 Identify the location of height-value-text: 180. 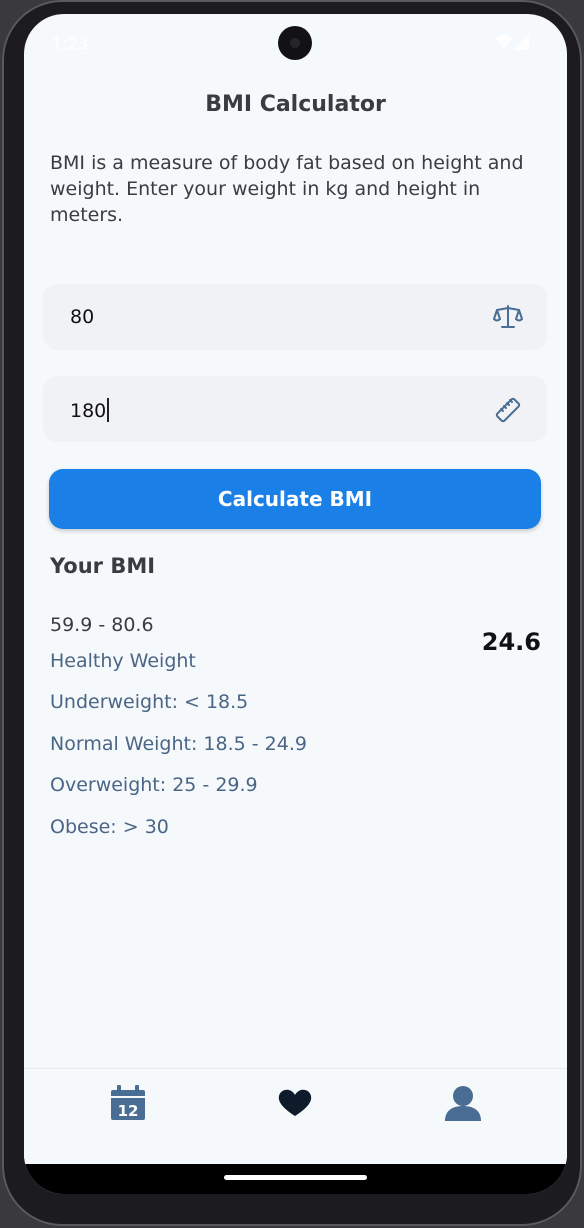
(88, 411).